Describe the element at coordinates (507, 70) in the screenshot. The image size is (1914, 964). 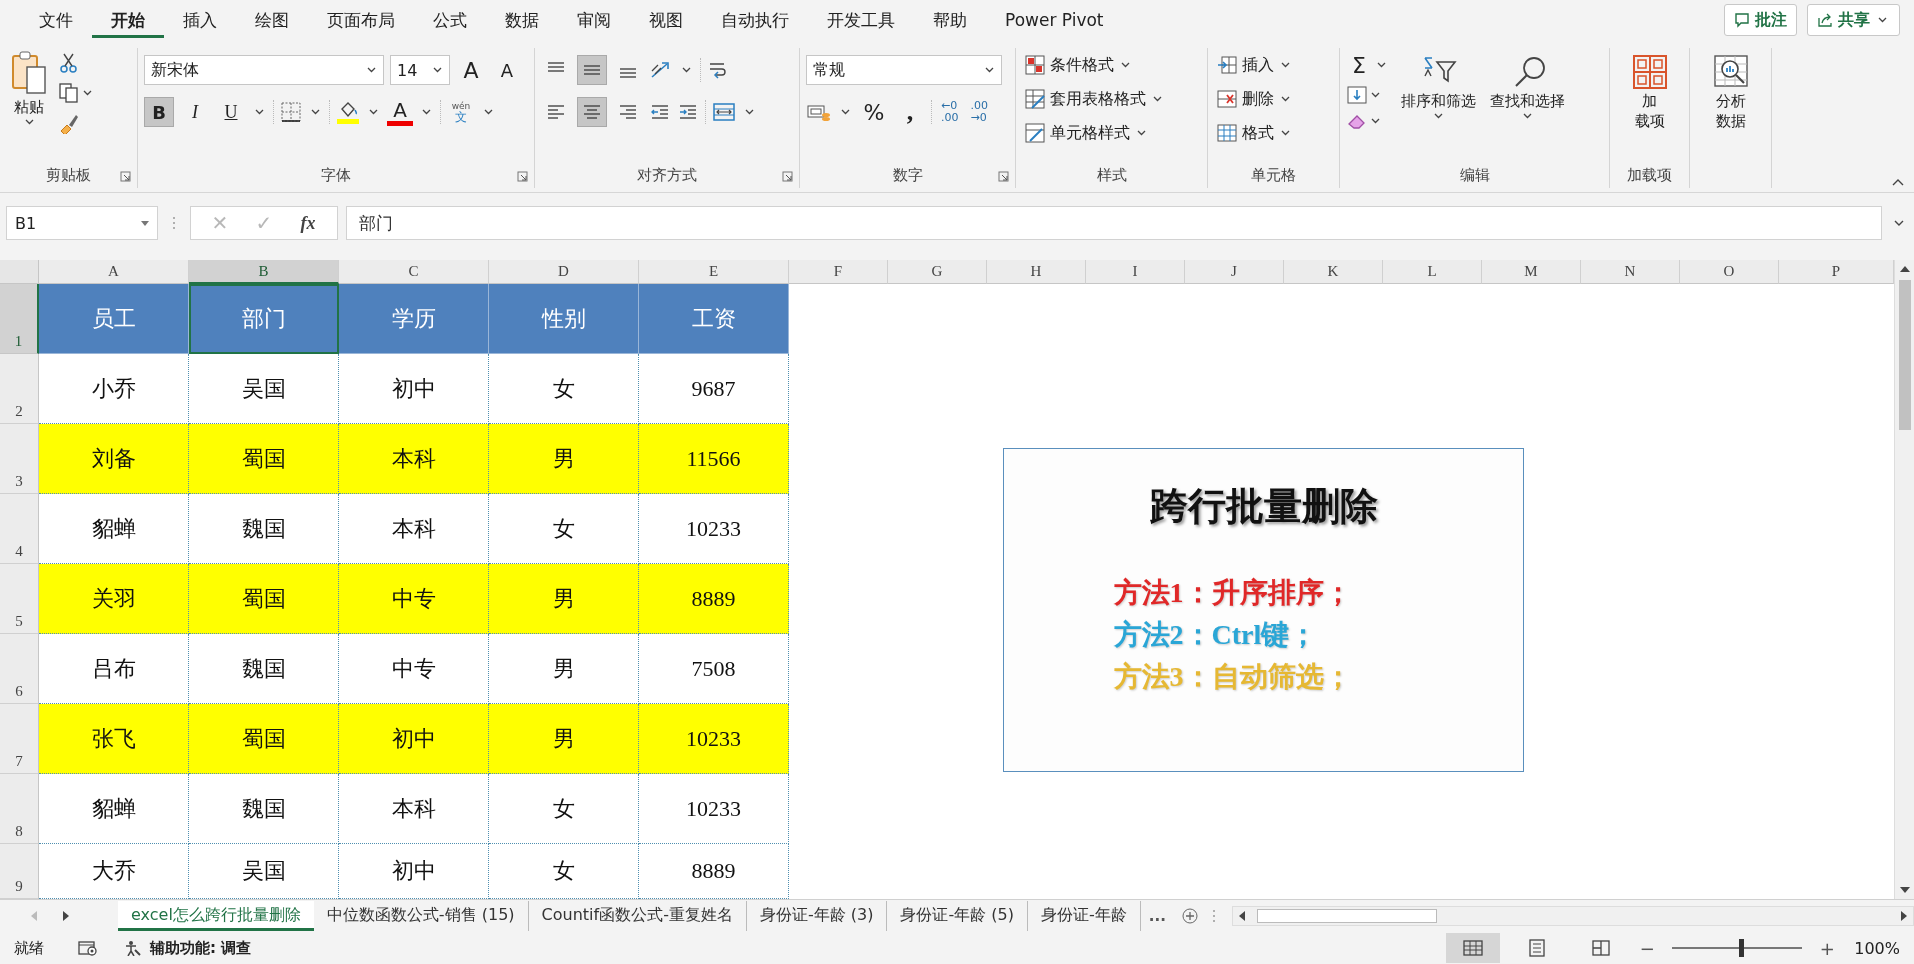
I see `decrease-font-size-button: A` at that location.